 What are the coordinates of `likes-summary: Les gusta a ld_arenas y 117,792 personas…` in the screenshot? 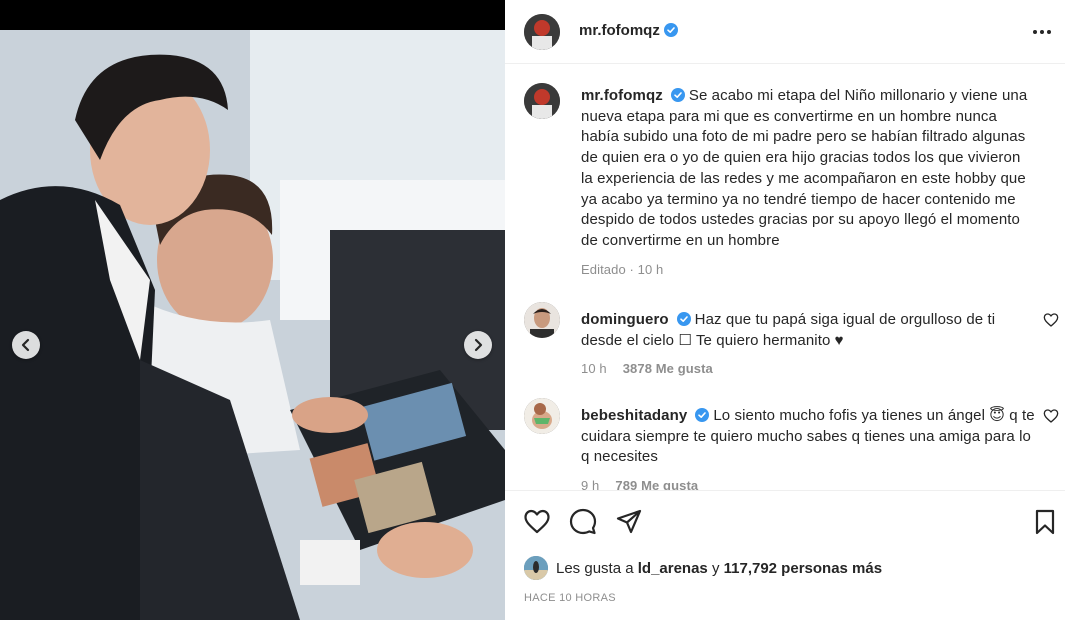 It's located at (703, 568).